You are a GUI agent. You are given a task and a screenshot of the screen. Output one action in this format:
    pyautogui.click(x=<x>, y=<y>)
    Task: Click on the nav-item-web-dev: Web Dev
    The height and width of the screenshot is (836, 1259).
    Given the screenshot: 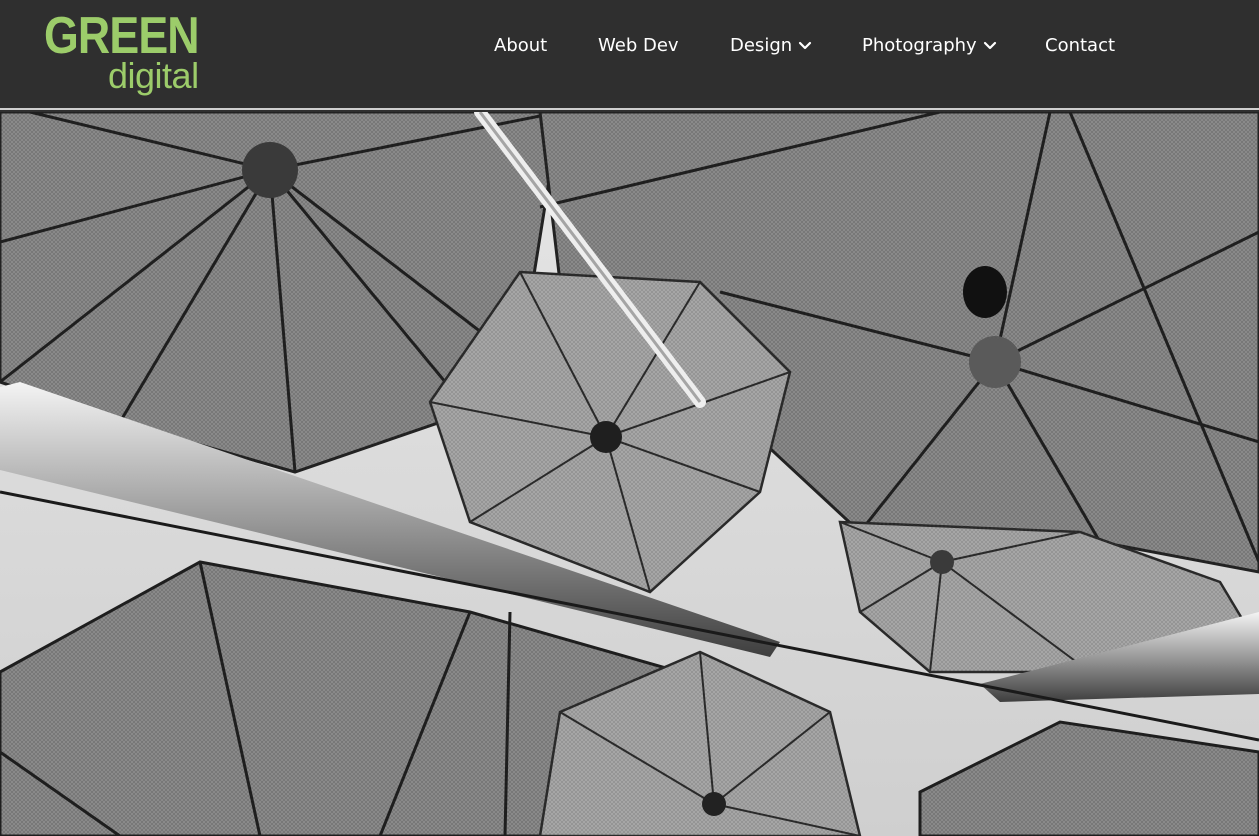 What is the action you would take?
    pyautogui.click(x=638, y=46)
    